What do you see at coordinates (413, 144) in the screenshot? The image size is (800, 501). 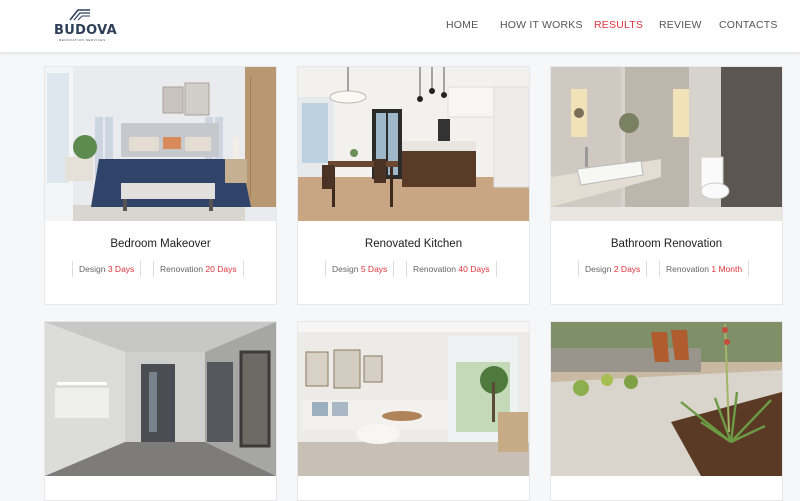 I see `kitchen-photo` at bounding box center [413, 144].